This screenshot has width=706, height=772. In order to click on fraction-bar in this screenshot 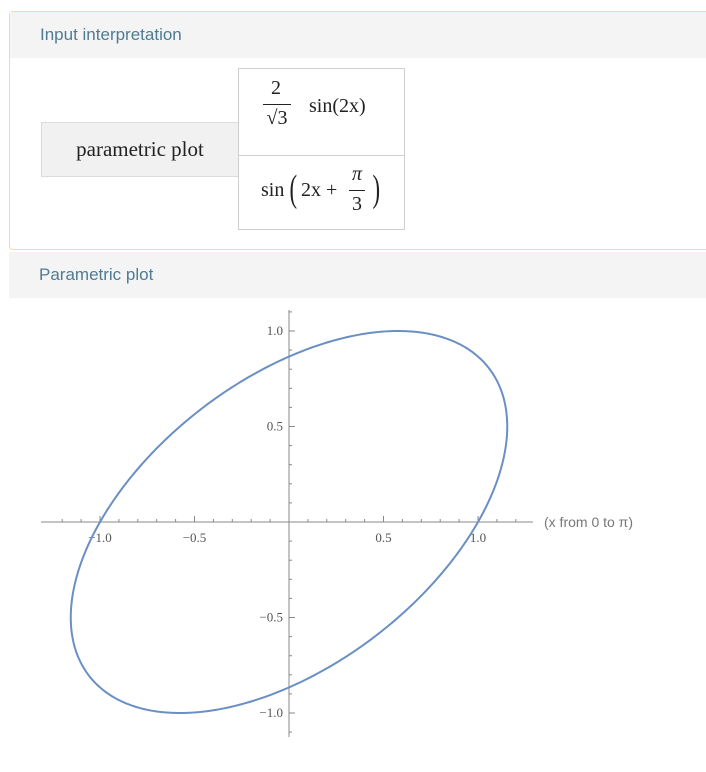, I will do `click(277, 105)`.